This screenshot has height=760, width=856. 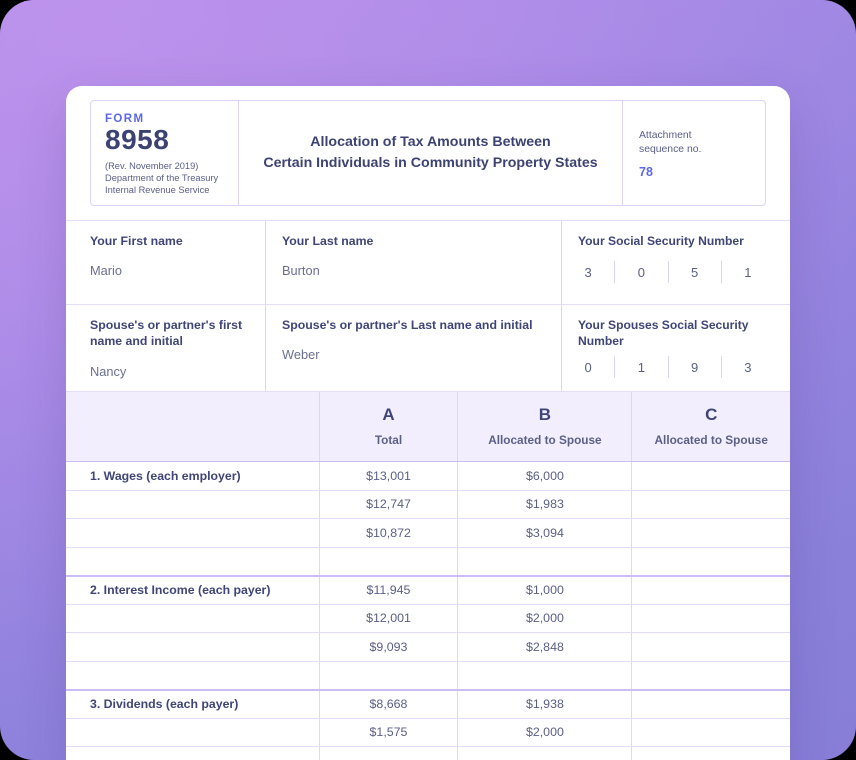 I want to click on taxpayer-last-name-label: Your Last name, so click(x=328, y=241).